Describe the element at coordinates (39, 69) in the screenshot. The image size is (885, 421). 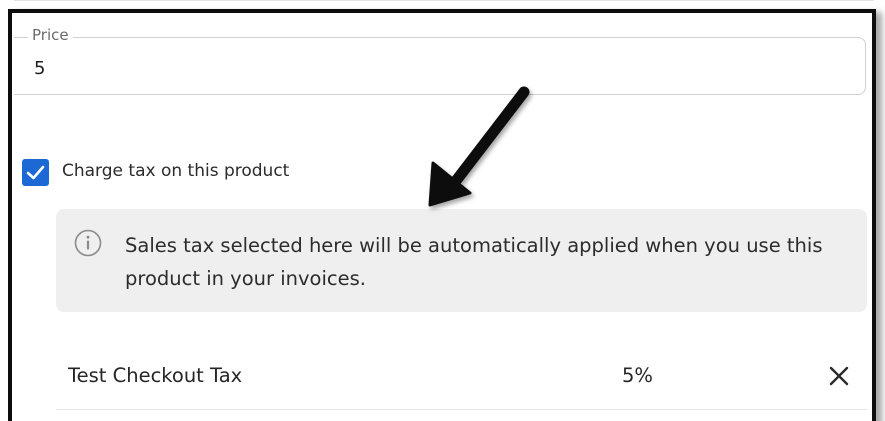
I see `price-input: 5` at that location.